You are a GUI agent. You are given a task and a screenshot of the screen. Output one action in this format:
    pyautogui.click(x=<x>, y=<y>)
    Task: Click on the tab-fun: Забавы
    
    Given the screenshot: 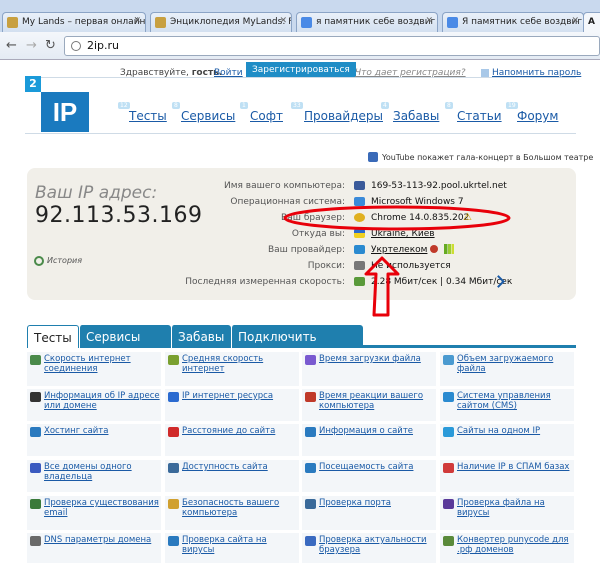 What is the action you would take?
    pyautogui.click(x=201, y=336)
    